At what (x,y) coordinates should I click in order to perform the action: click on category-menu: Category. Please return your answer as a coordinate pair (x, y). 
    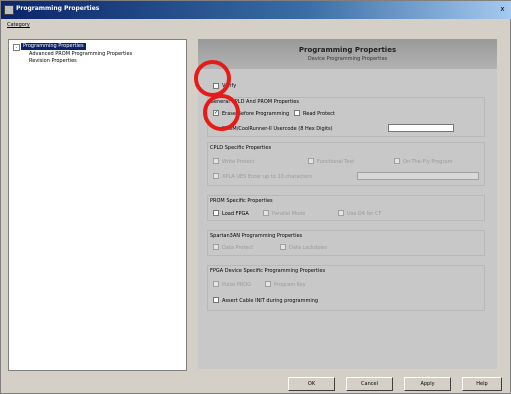
    Looking at the image, I should click on (18, 25).